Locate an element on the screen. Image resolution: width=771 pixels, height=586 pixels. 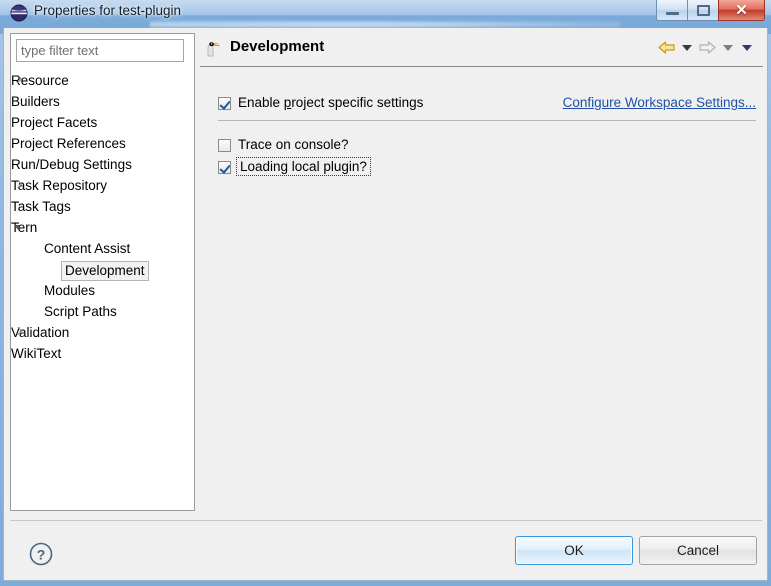
filter-input is located at coordinates (100, 50).